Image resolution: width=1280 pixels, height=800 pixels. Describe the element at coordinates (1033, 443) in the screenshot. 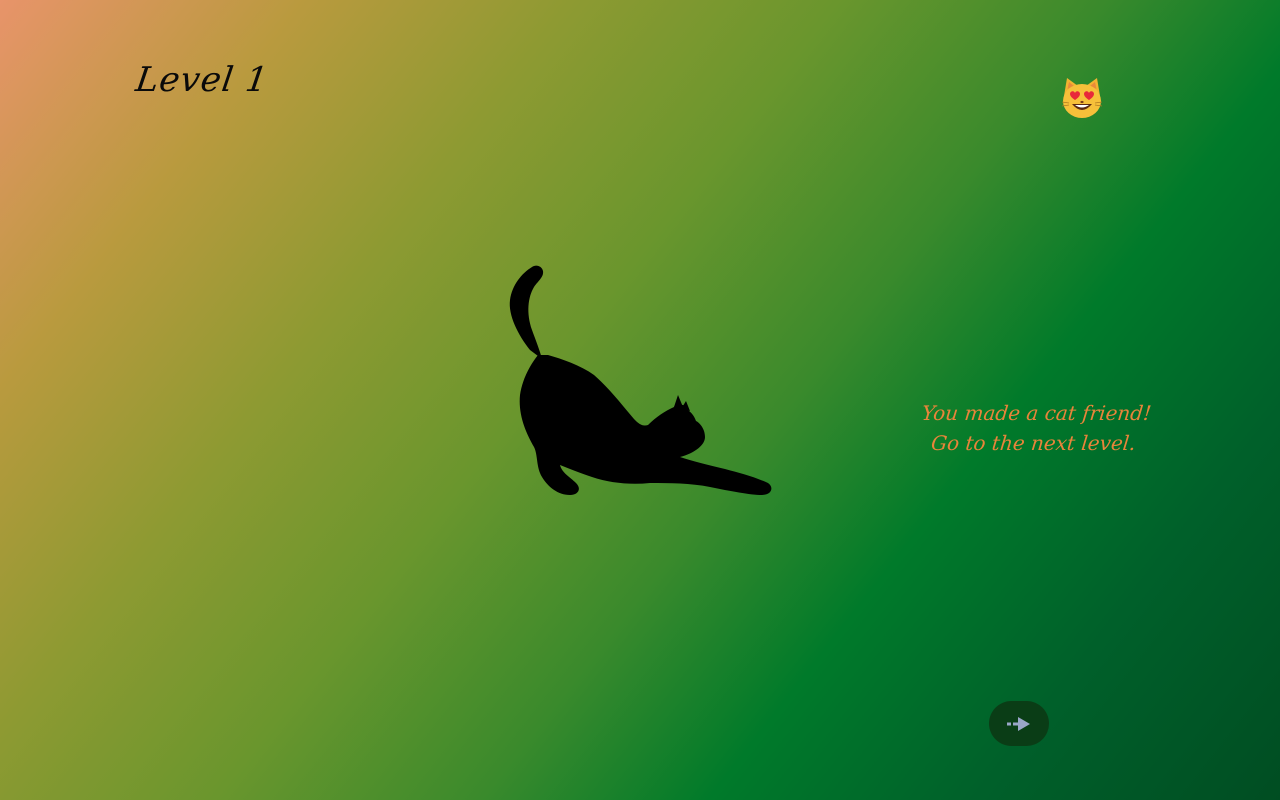

I see `message-line-2: Go to the next level.` at that location.